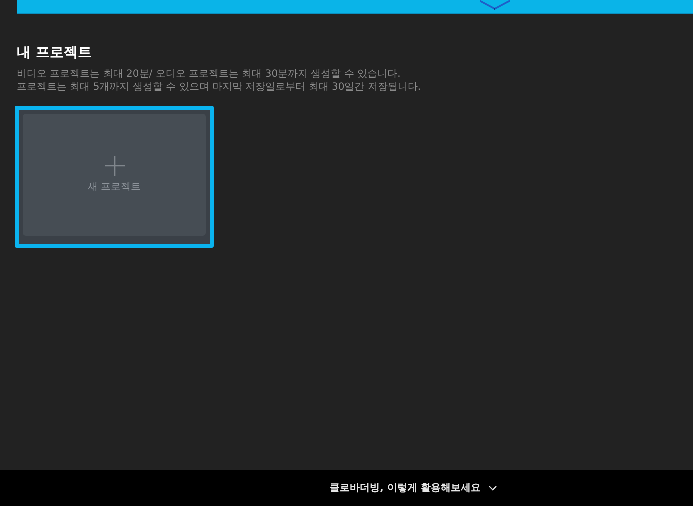  What do you see at coordinates (115, 187) in the screenshot?
I see `card-label: 새 프로젝트` at bounding box center [115, 187].